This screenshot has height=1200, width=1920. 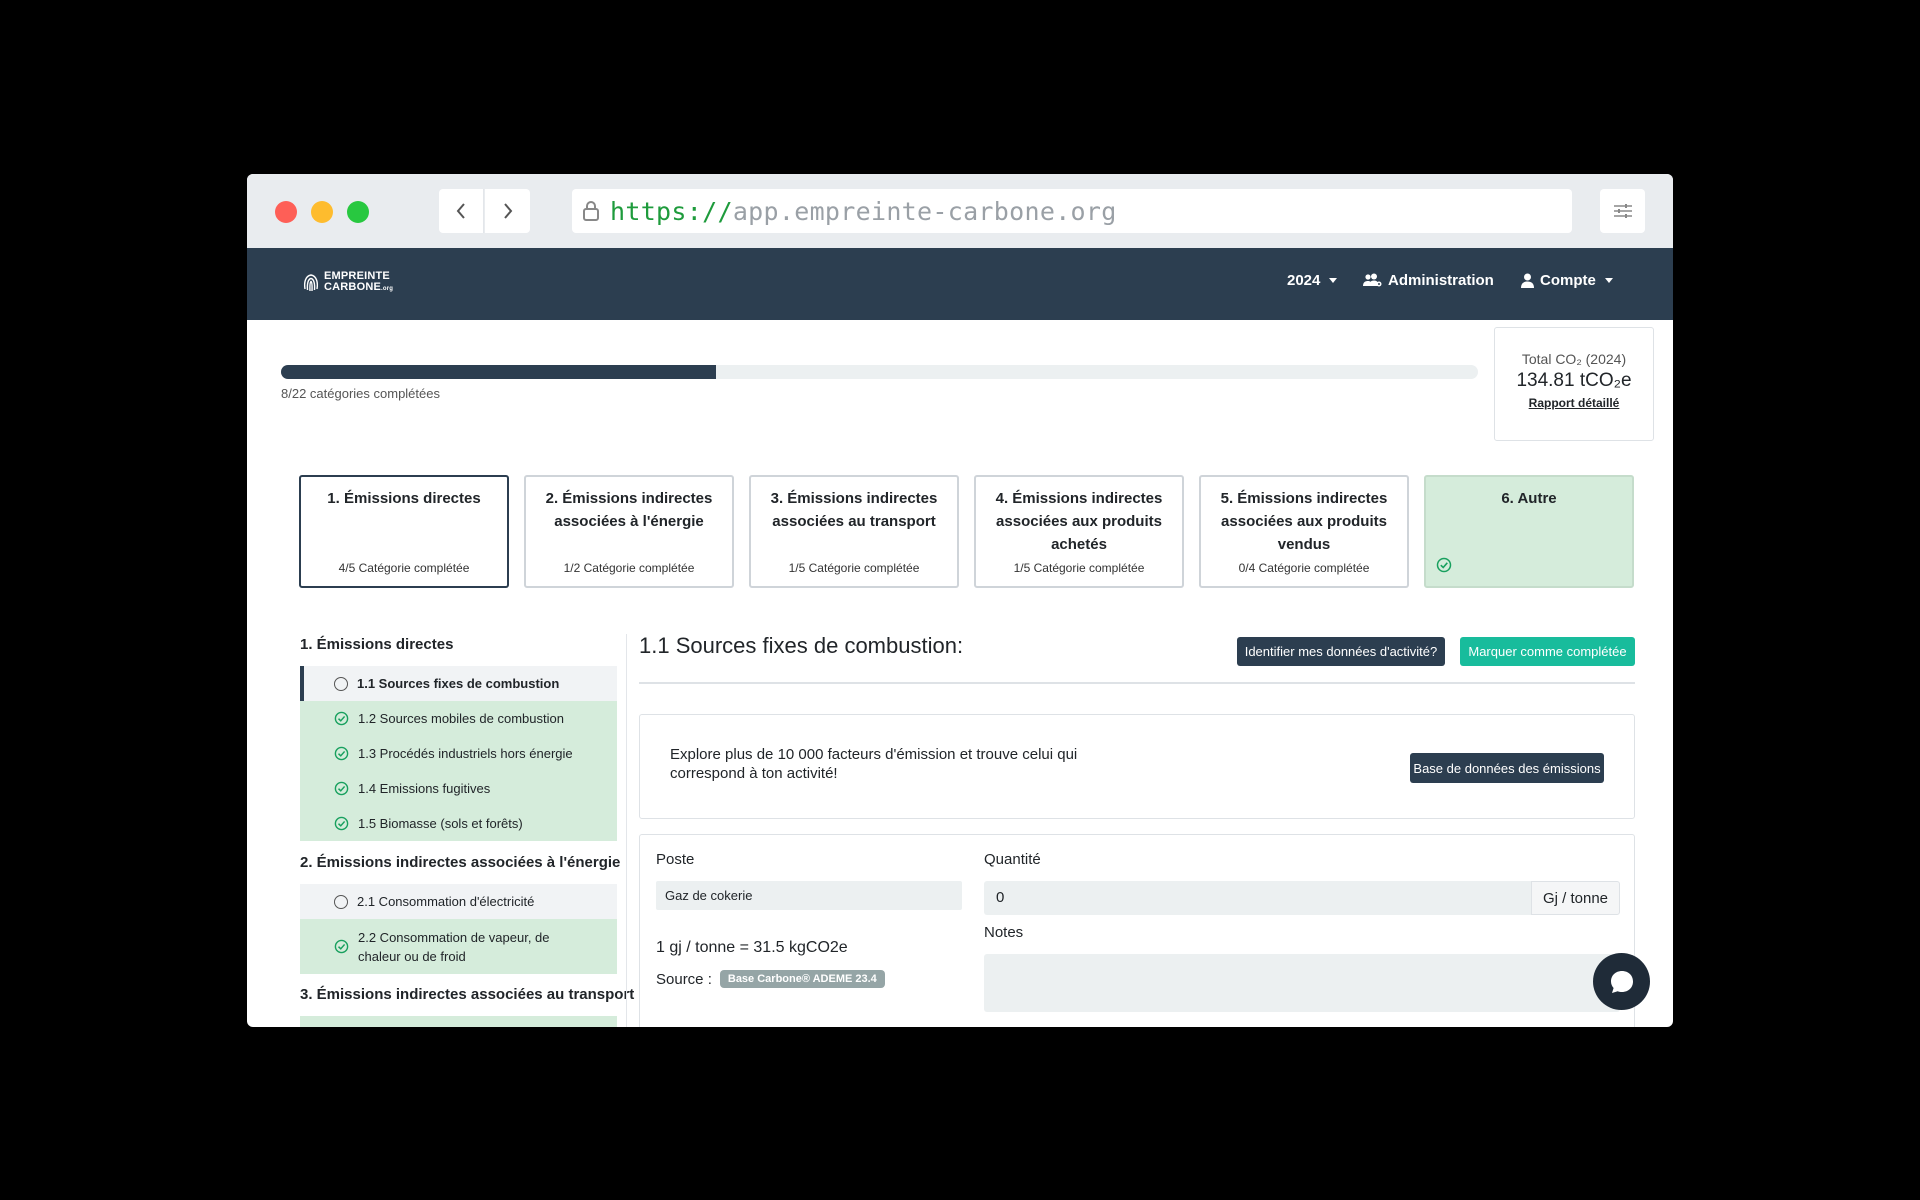 I want to click on emissions-database-button: Base de données des émissions, so click(x=1507, y=768).